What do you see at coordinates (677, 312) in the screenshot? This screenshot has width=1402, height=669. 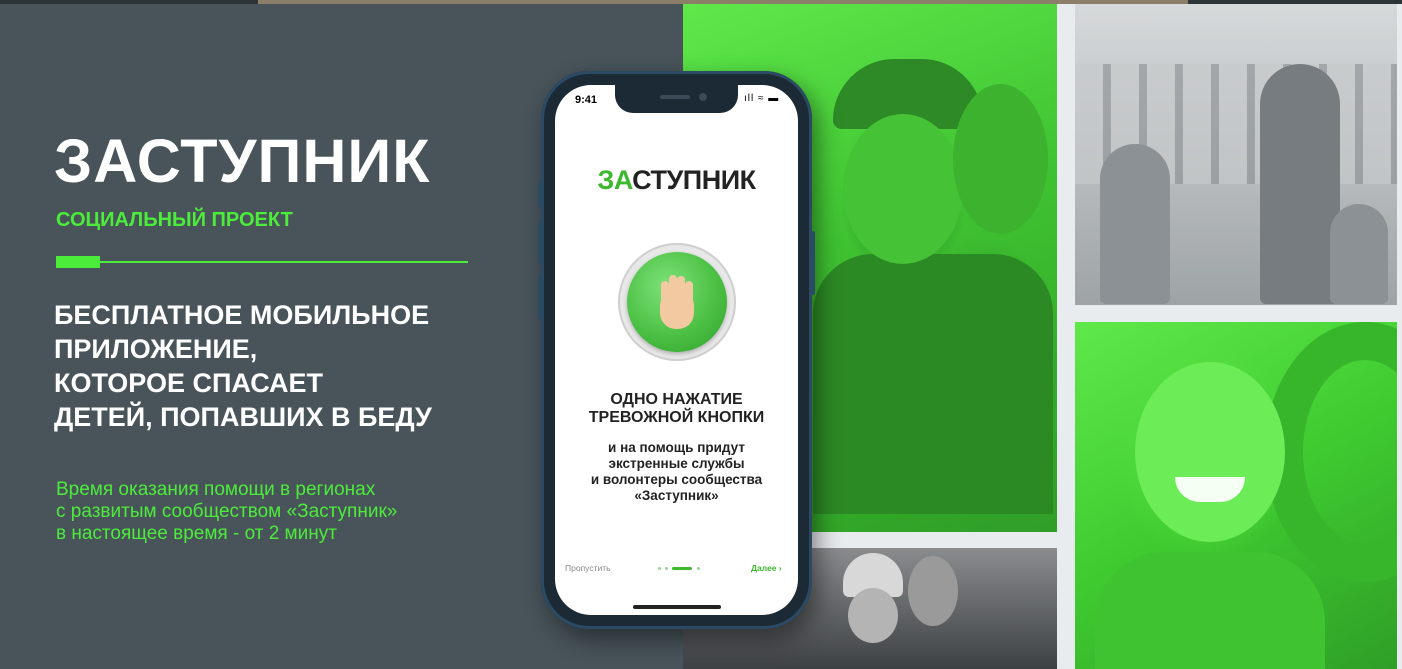 I see `hand-palm` at bounding box center [677, 312].